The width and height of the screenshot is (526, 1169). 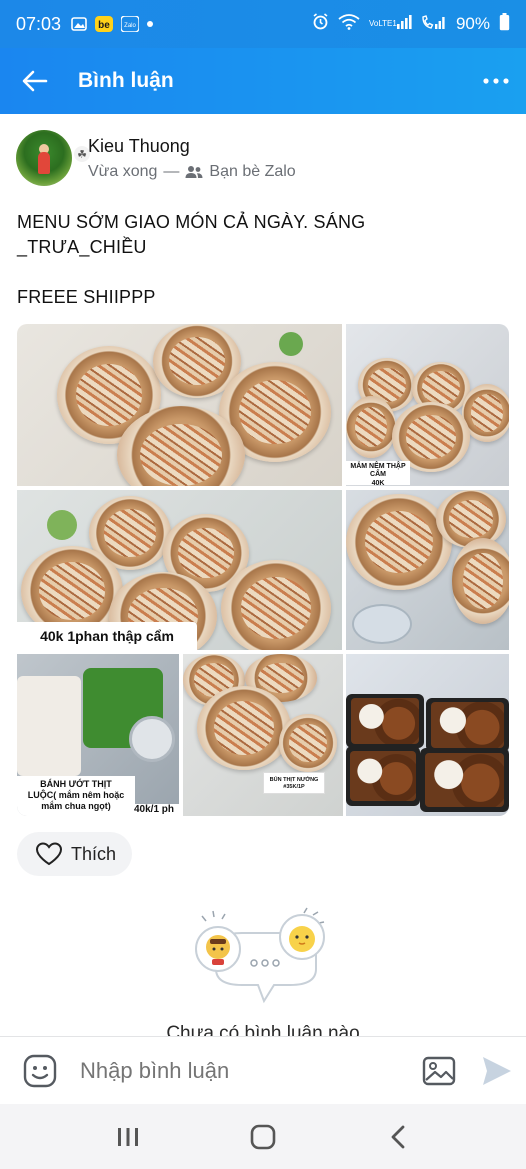 I want to click on comment-composer, so click(x=263, y=1070).